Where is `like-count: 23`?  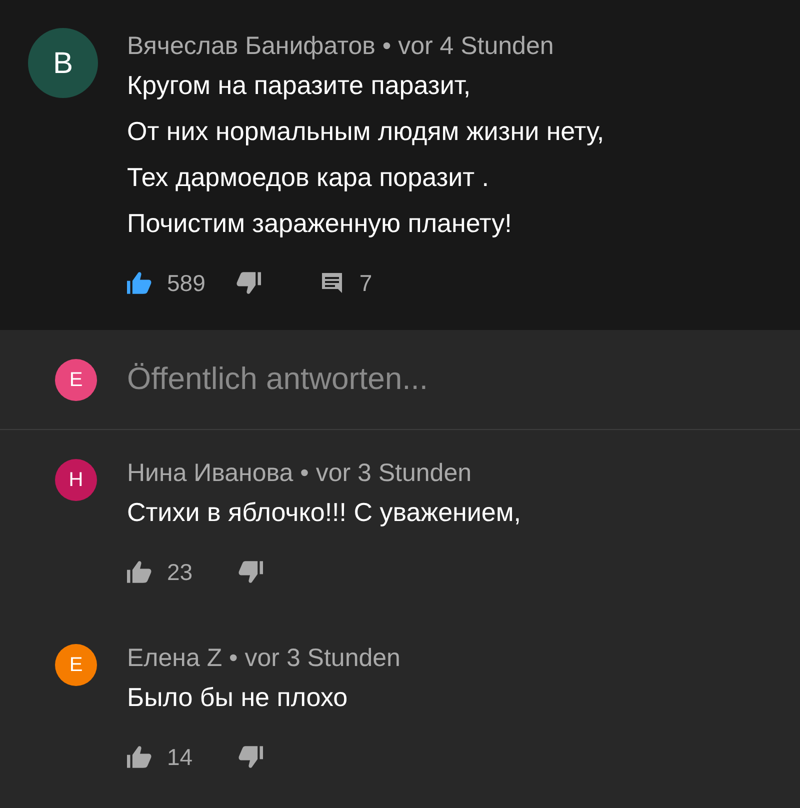 like-count: 23 is located at coordinates (180, 572).